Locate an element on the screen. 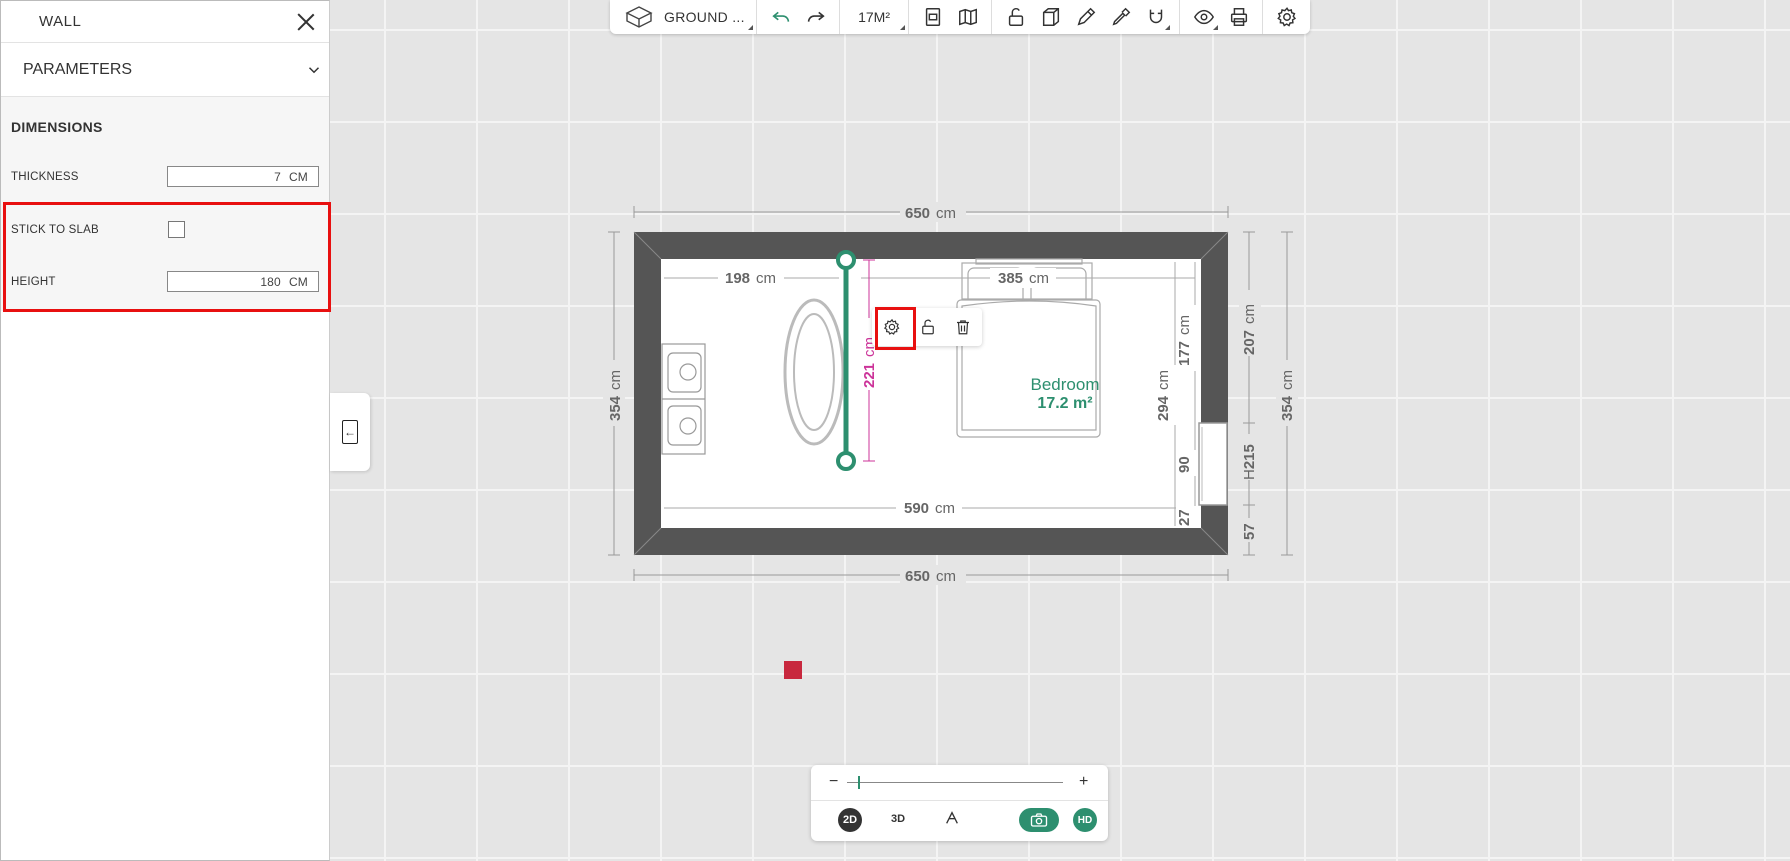  dim-inner-right-90: 90 is located at coordinates (1184, 464).